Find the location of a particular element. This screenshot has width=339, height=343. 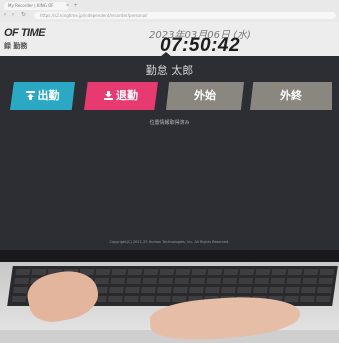

app-logo: OF TIME is located at coordinates (25, 33).